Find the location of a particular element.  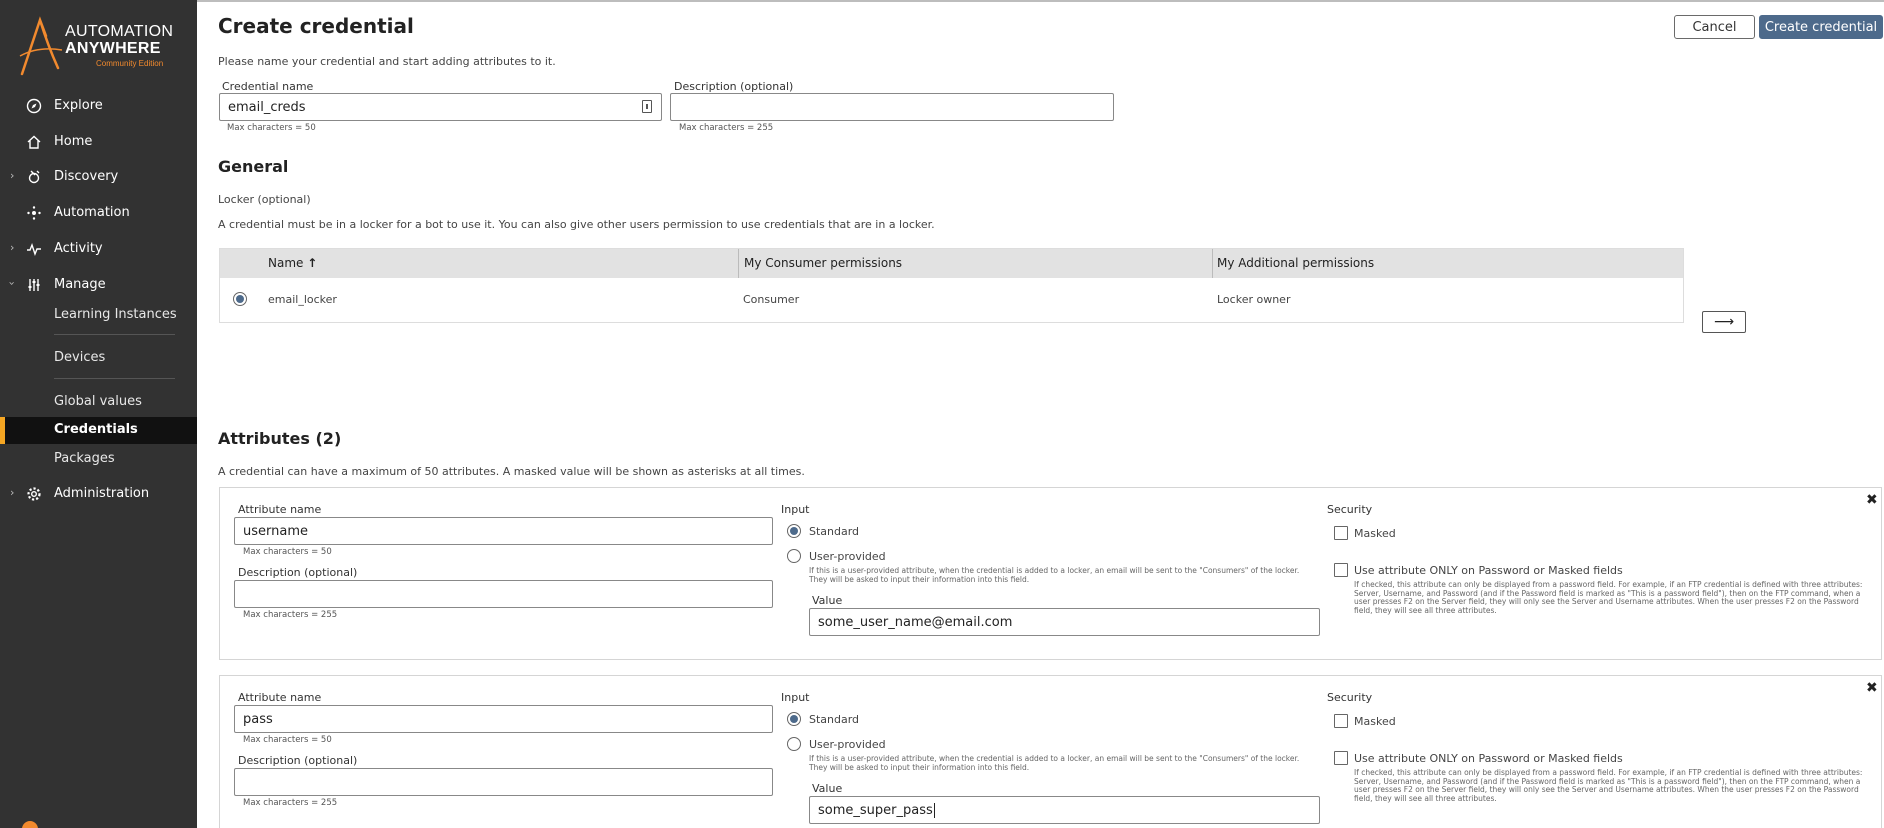

attribute-name-value: pass is located at coordinates (258, 719).